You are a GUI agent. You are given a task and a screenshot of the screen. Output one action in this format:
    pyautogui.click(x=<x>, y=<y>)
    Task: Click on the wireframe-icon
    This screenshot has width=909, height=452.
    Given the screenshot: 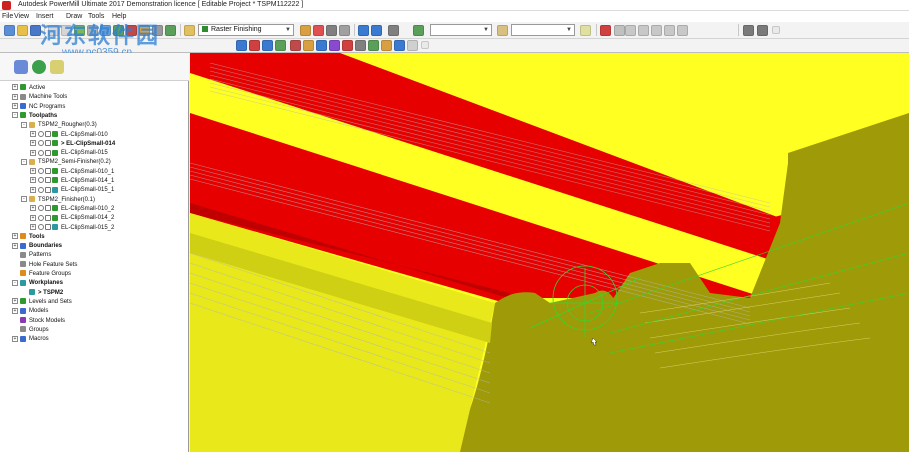 What is the action you would take?
    pyautogui.click(x=308, y=45)
    